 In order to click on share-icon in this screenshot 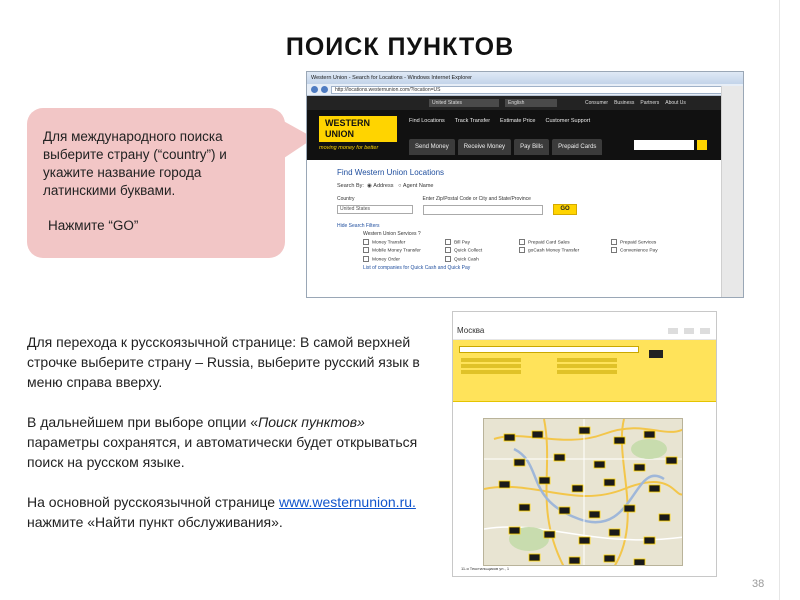, I will do `click(673, 331)`.